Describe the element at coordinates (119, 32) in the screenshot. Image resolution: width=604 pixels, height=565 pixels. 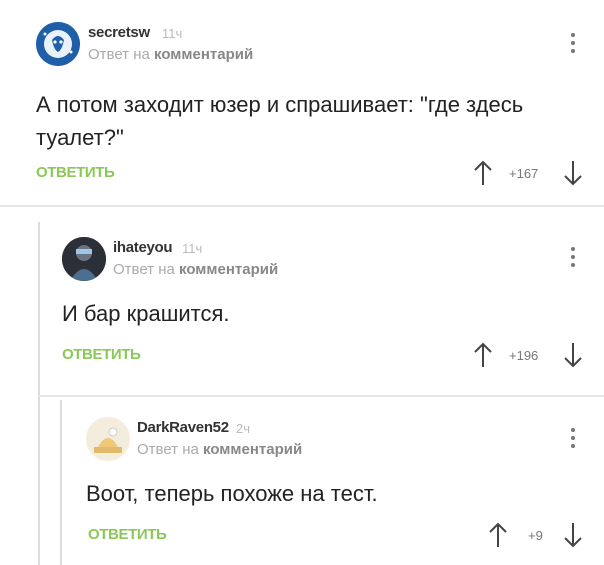
I see `author-name: secretsw` at that location.